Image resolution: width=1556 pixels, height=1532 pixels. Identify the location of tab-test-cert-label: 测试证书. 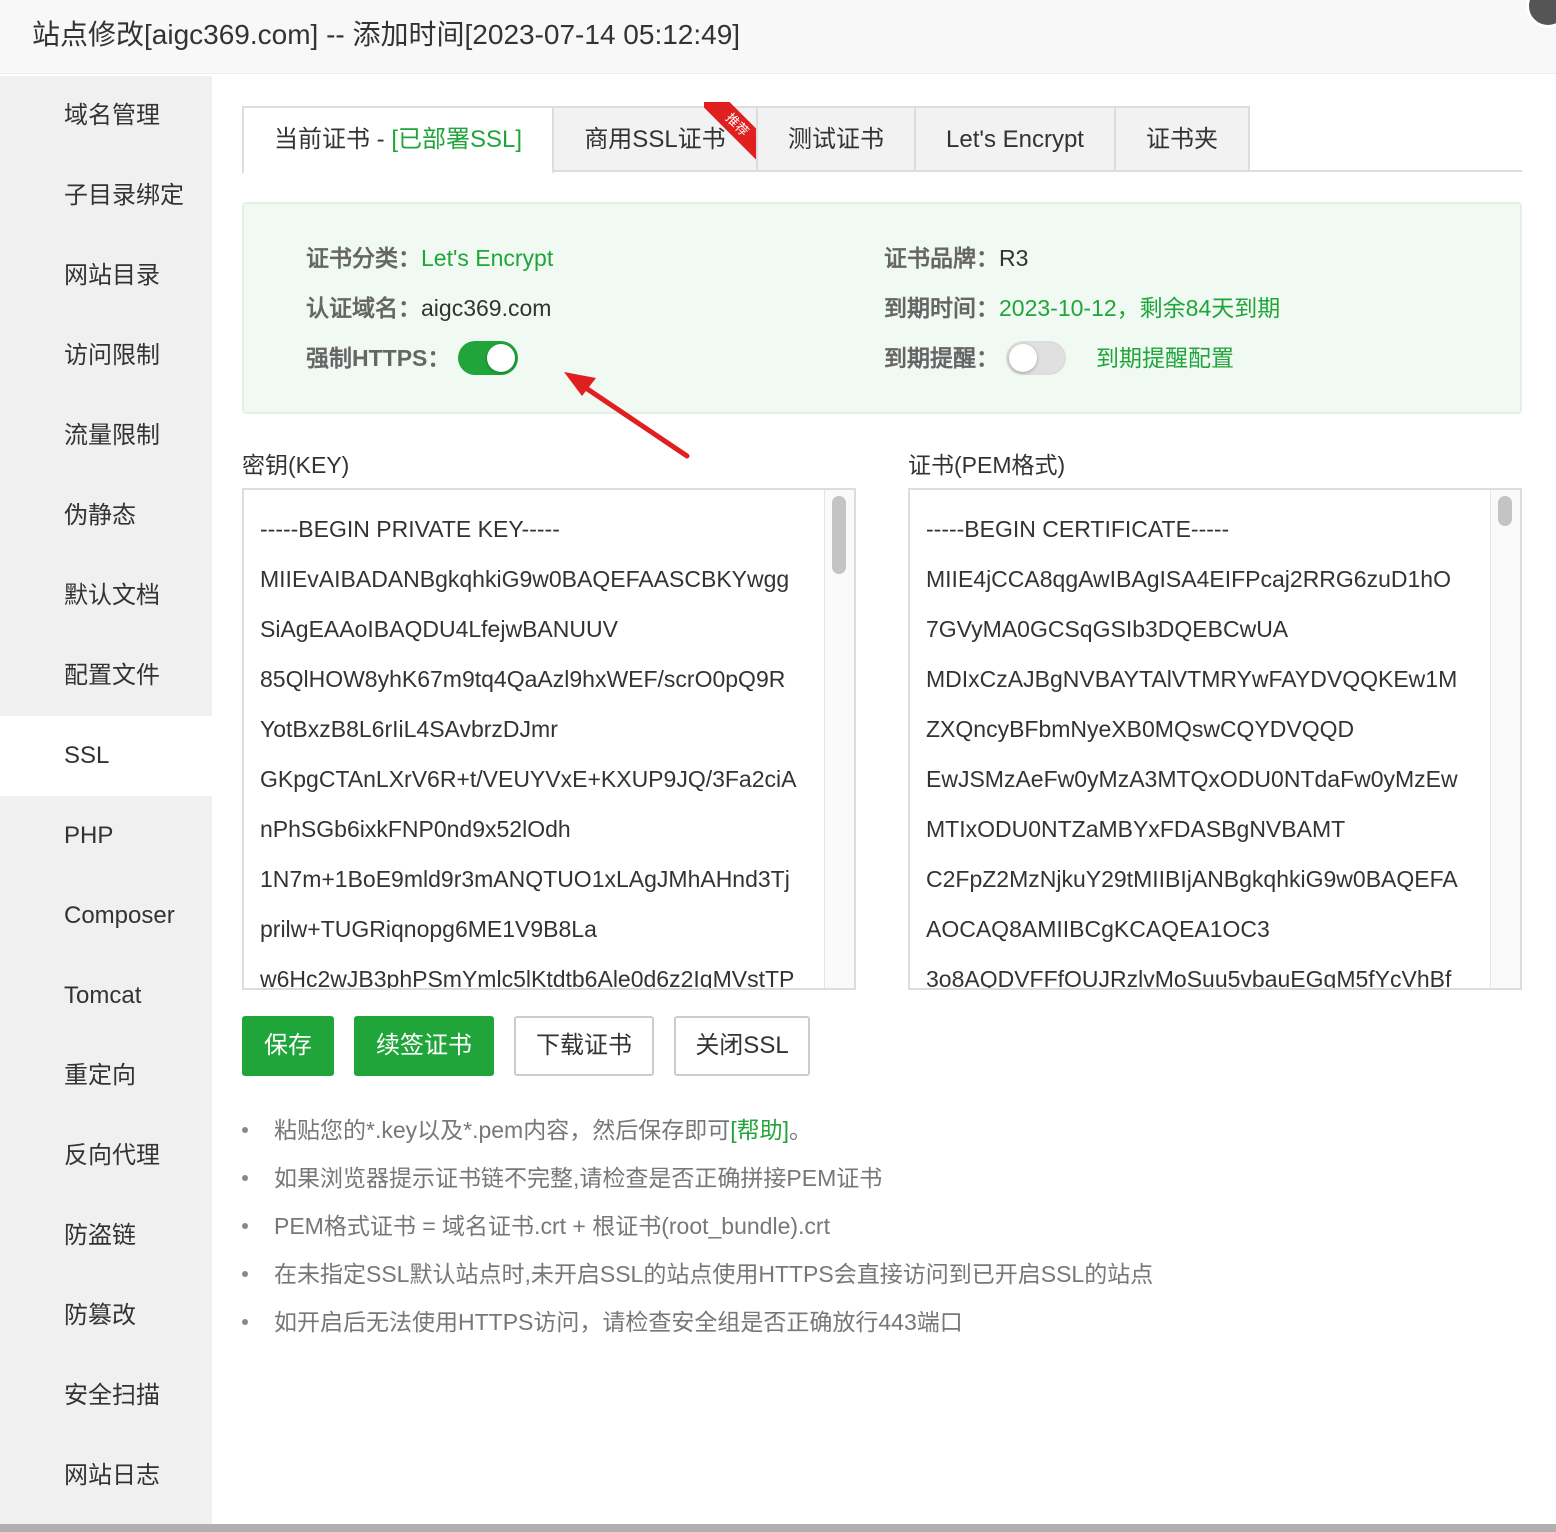
(836, 139).